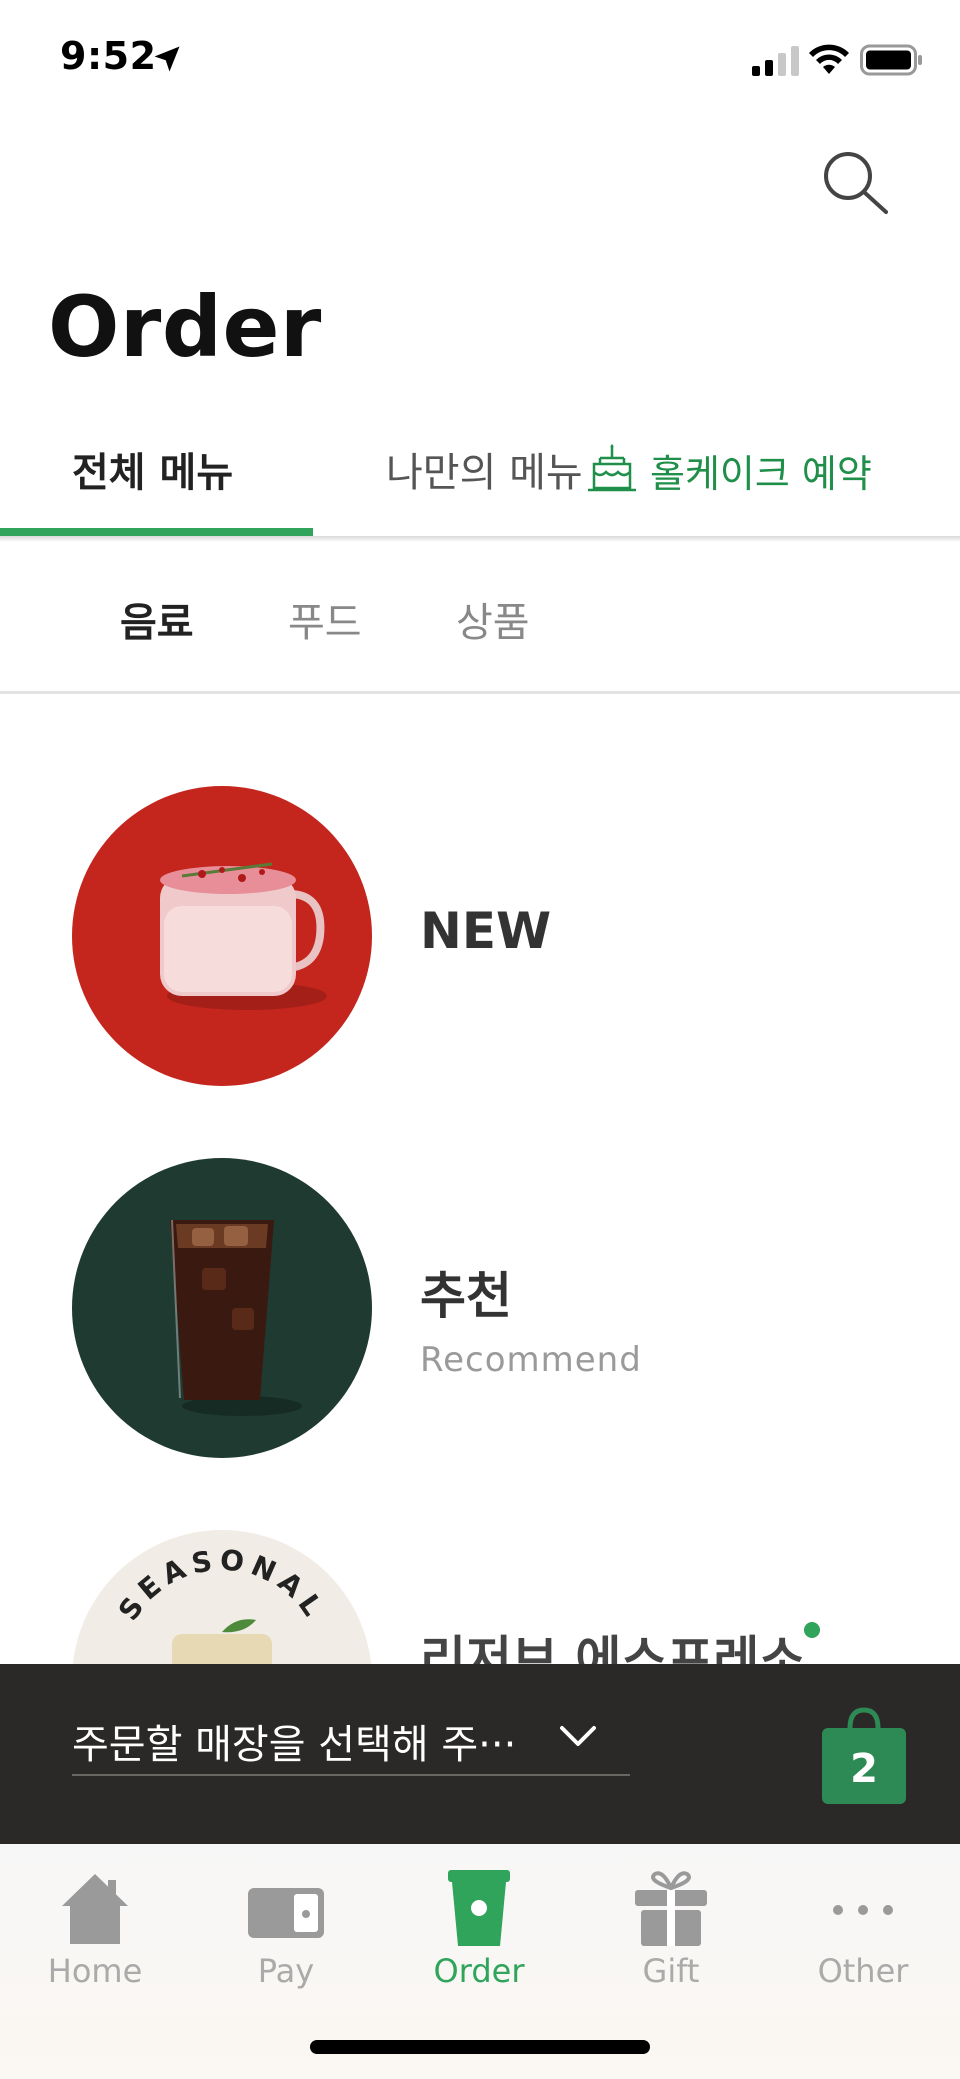 The image size is (960, 2079). I want to click on main-tabs: 전체 메뉴 나만의 메뉴 홀케이크 예약, so click(480, 479).